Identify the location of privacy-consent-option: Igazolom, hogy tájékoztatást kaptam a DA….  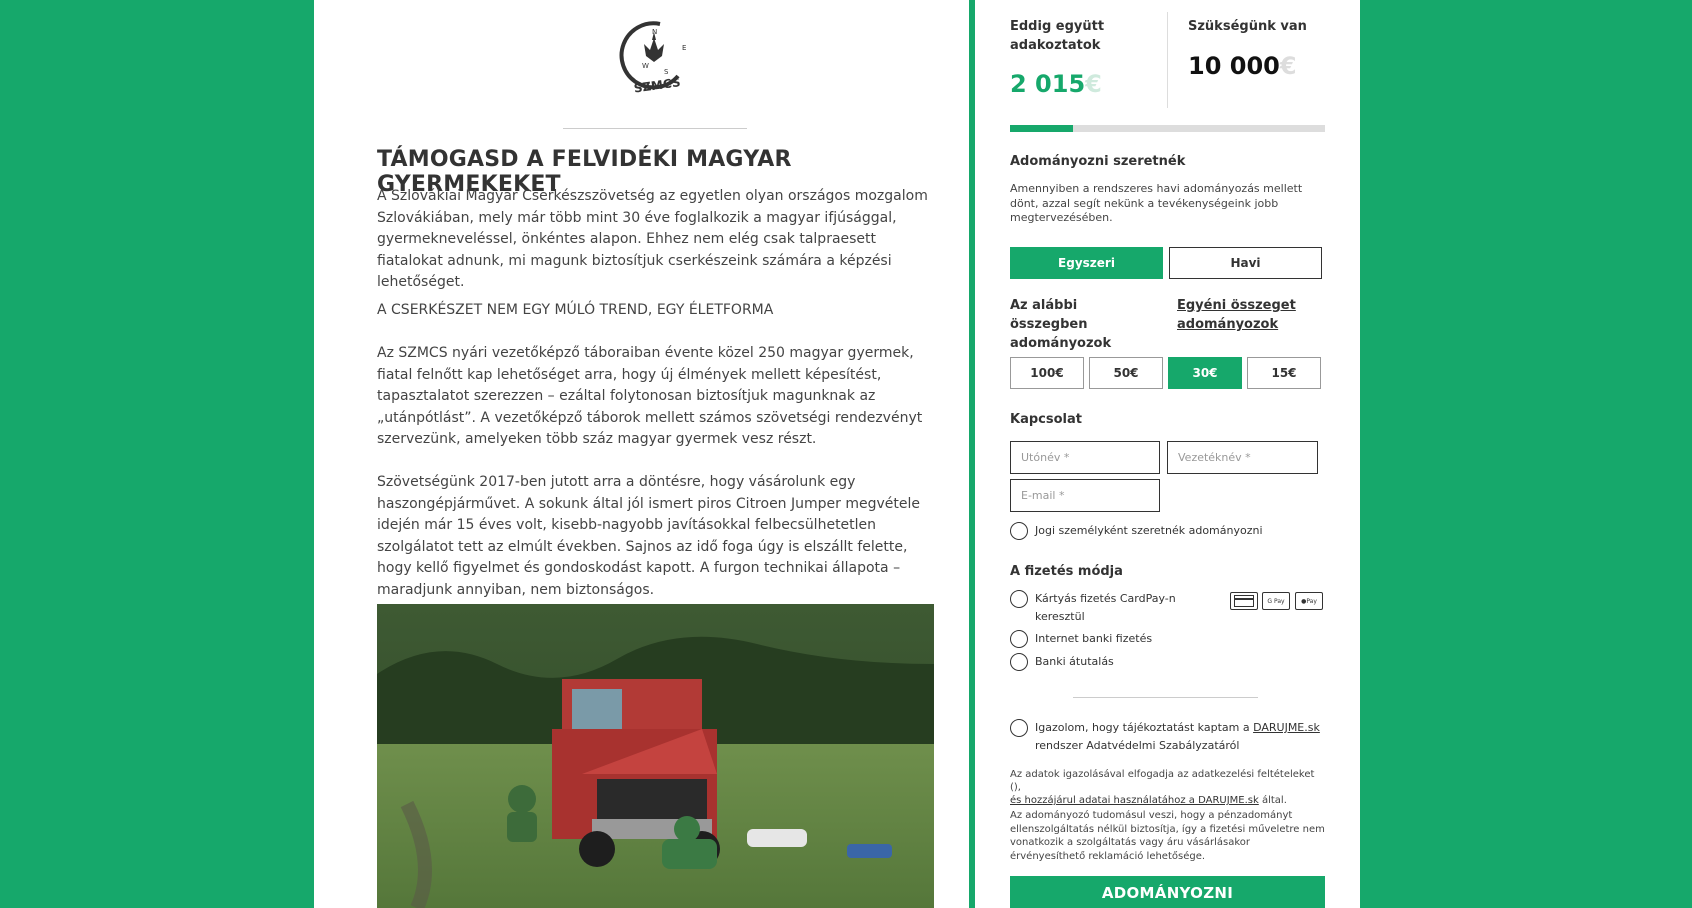
(1165, 737).